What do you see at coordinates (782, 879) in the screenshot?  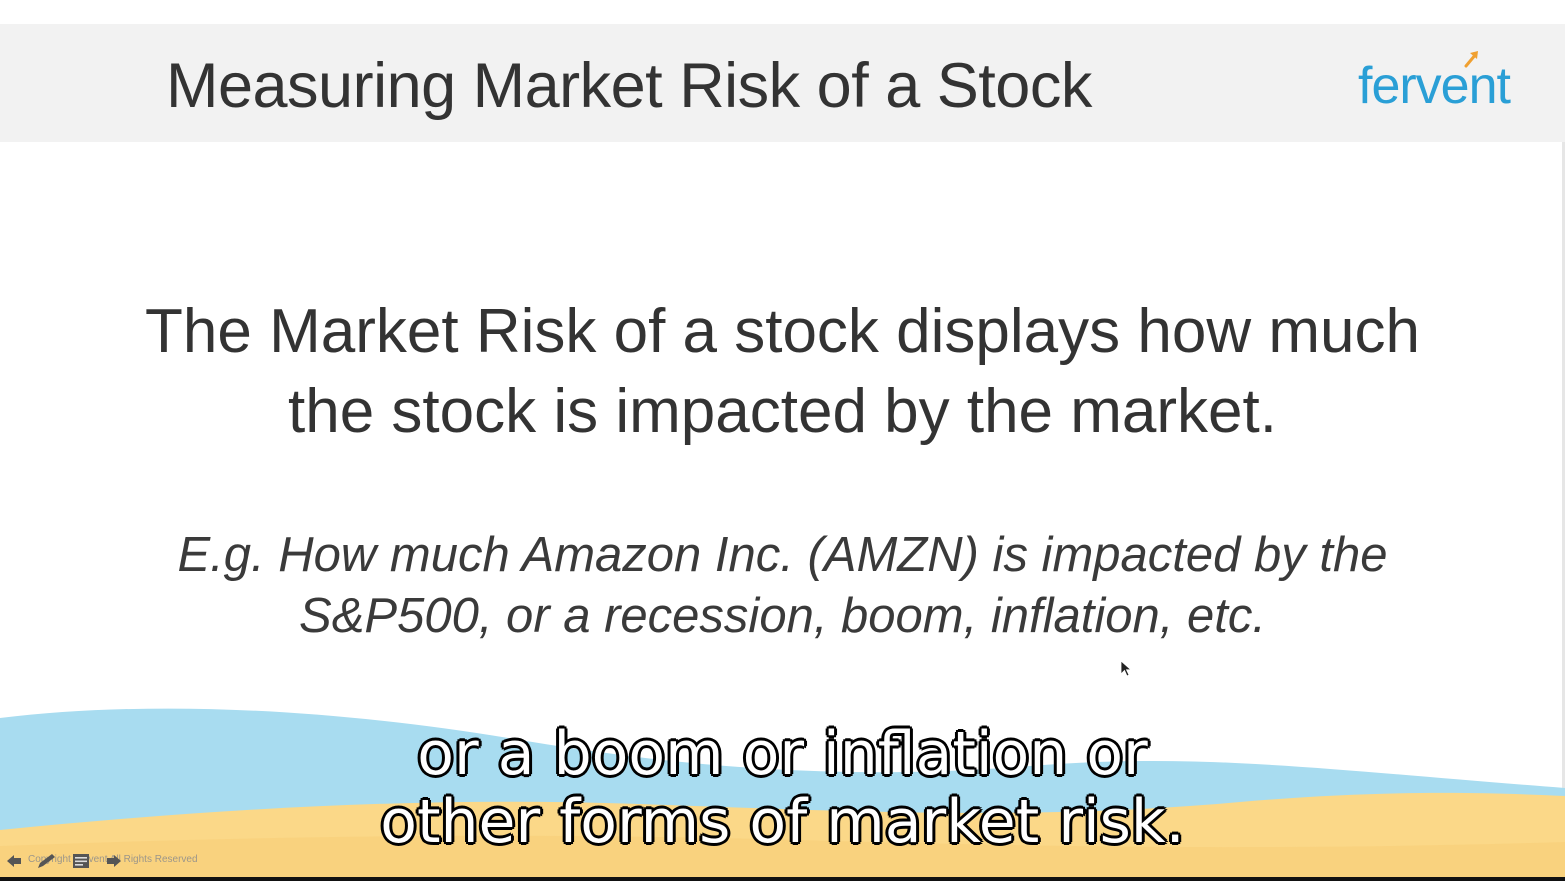 I see `bottom-border` at bounding box center [782, 879].